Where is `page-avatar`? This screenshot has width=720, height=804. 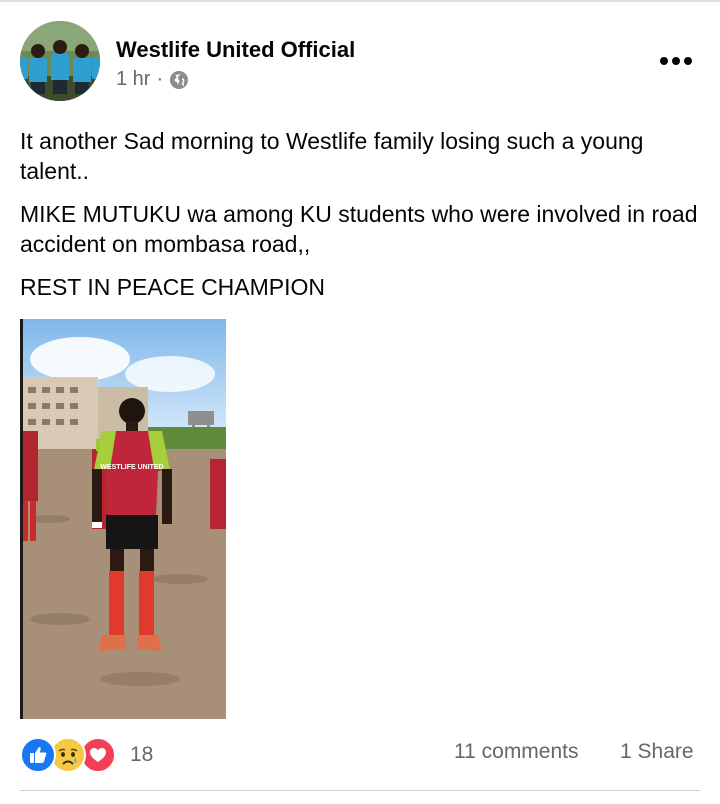
page-avatar is located at coordinates (60, 61).